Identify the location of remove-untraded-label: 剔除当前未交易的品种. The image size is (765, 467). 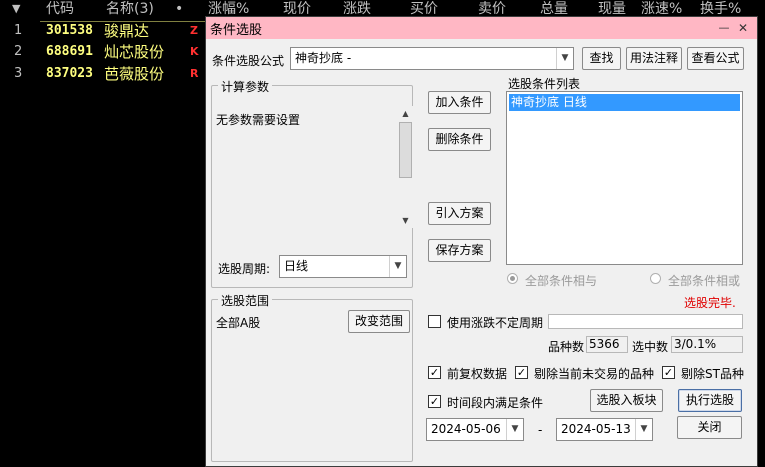
(594, 374).